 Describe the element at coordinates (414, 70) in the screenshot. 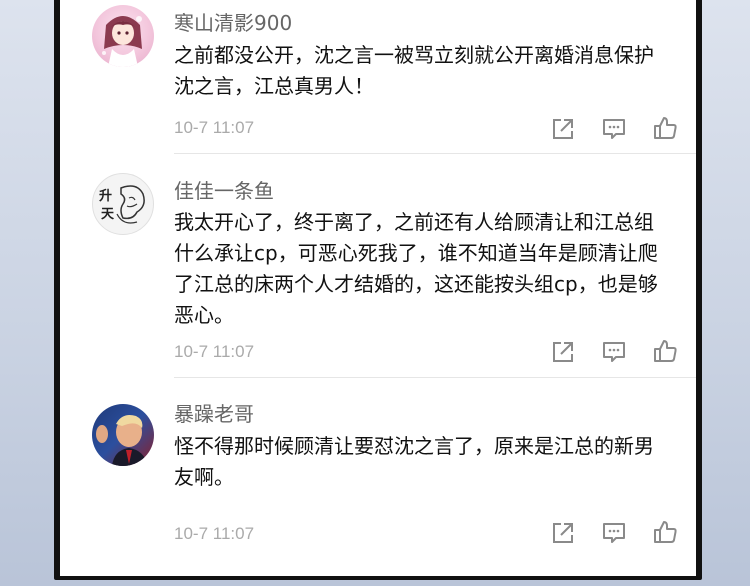

I see `comment-text: 之前都没公开，沈之言一被骂立刻就公开离婚消息保护沈之言，江总真男人！` at that location.